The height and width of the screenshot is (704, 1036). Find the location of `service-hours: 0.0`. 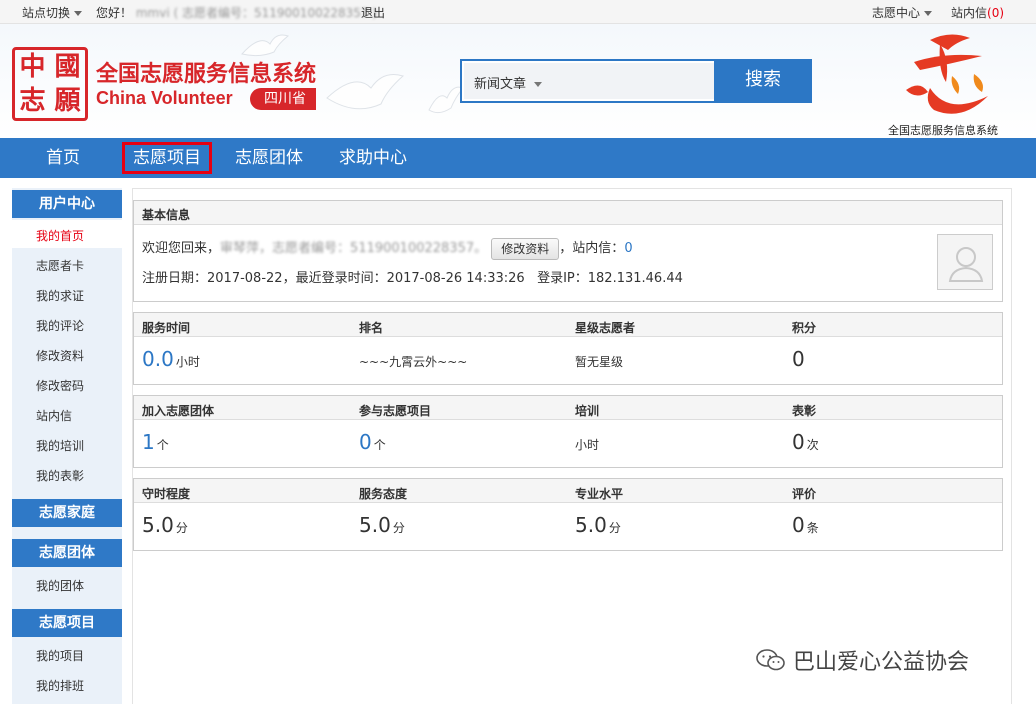

service-hours: 0.0 is located at coordinates (158, 359).